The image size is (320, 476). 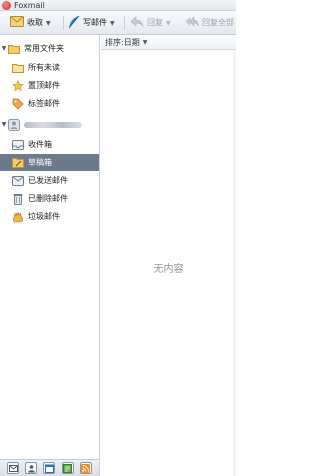 What do you see at coordinates (192, 23) in the screenshot?
I see `reply-all-arrow-icon` at bounding box center [192, 23].